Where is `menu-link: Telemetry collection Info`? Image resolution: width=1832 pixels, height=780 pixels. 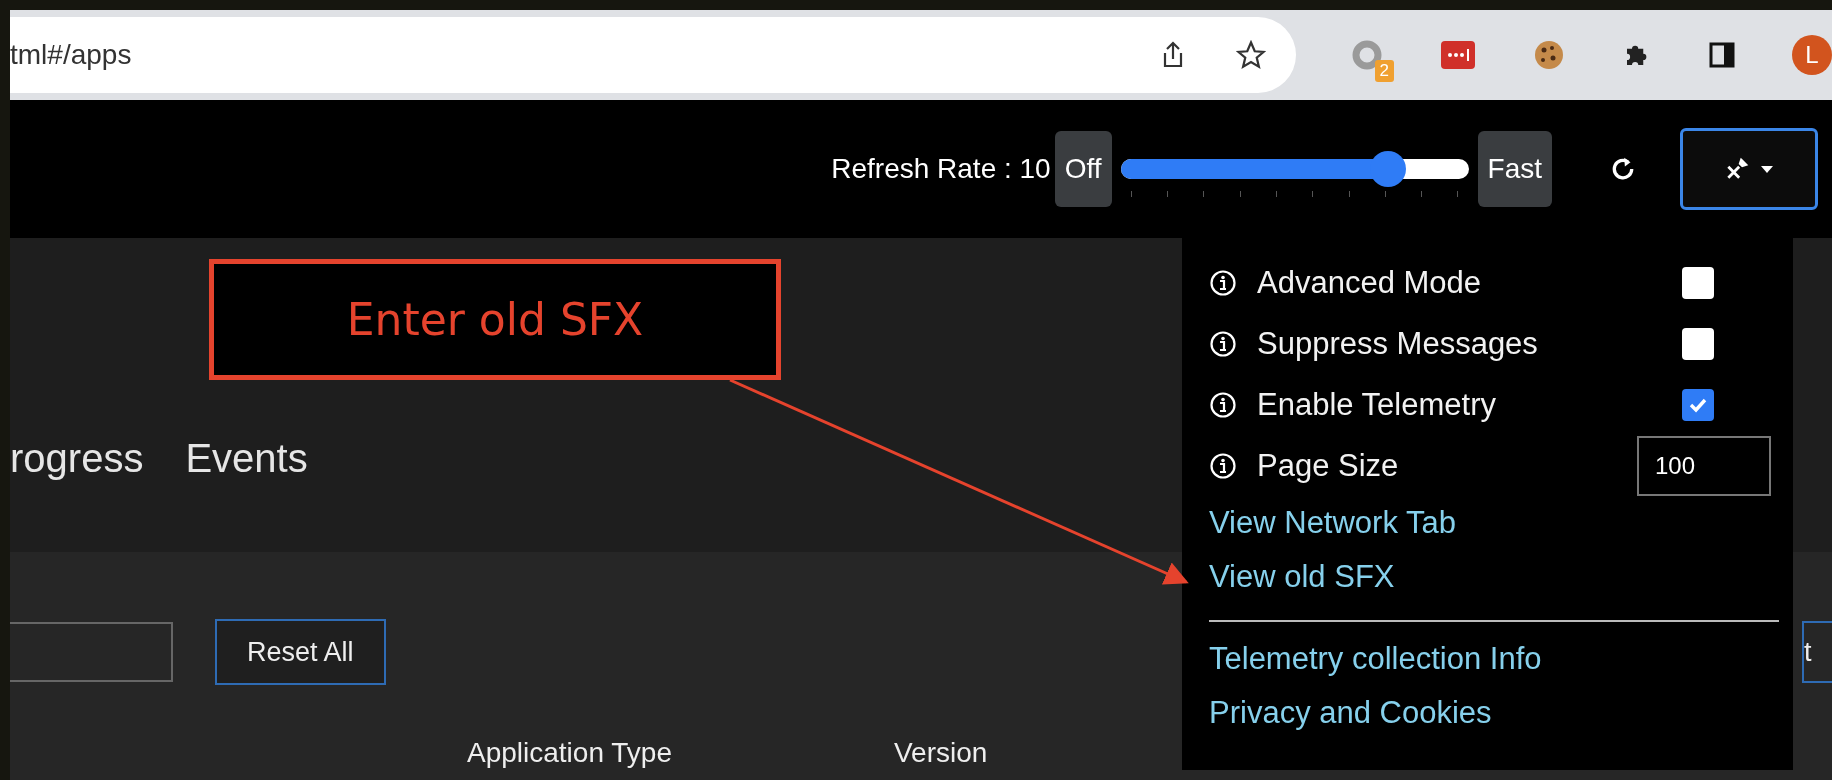 menu-link: Telemetry collection Info is located at coordinates (1375, 659).